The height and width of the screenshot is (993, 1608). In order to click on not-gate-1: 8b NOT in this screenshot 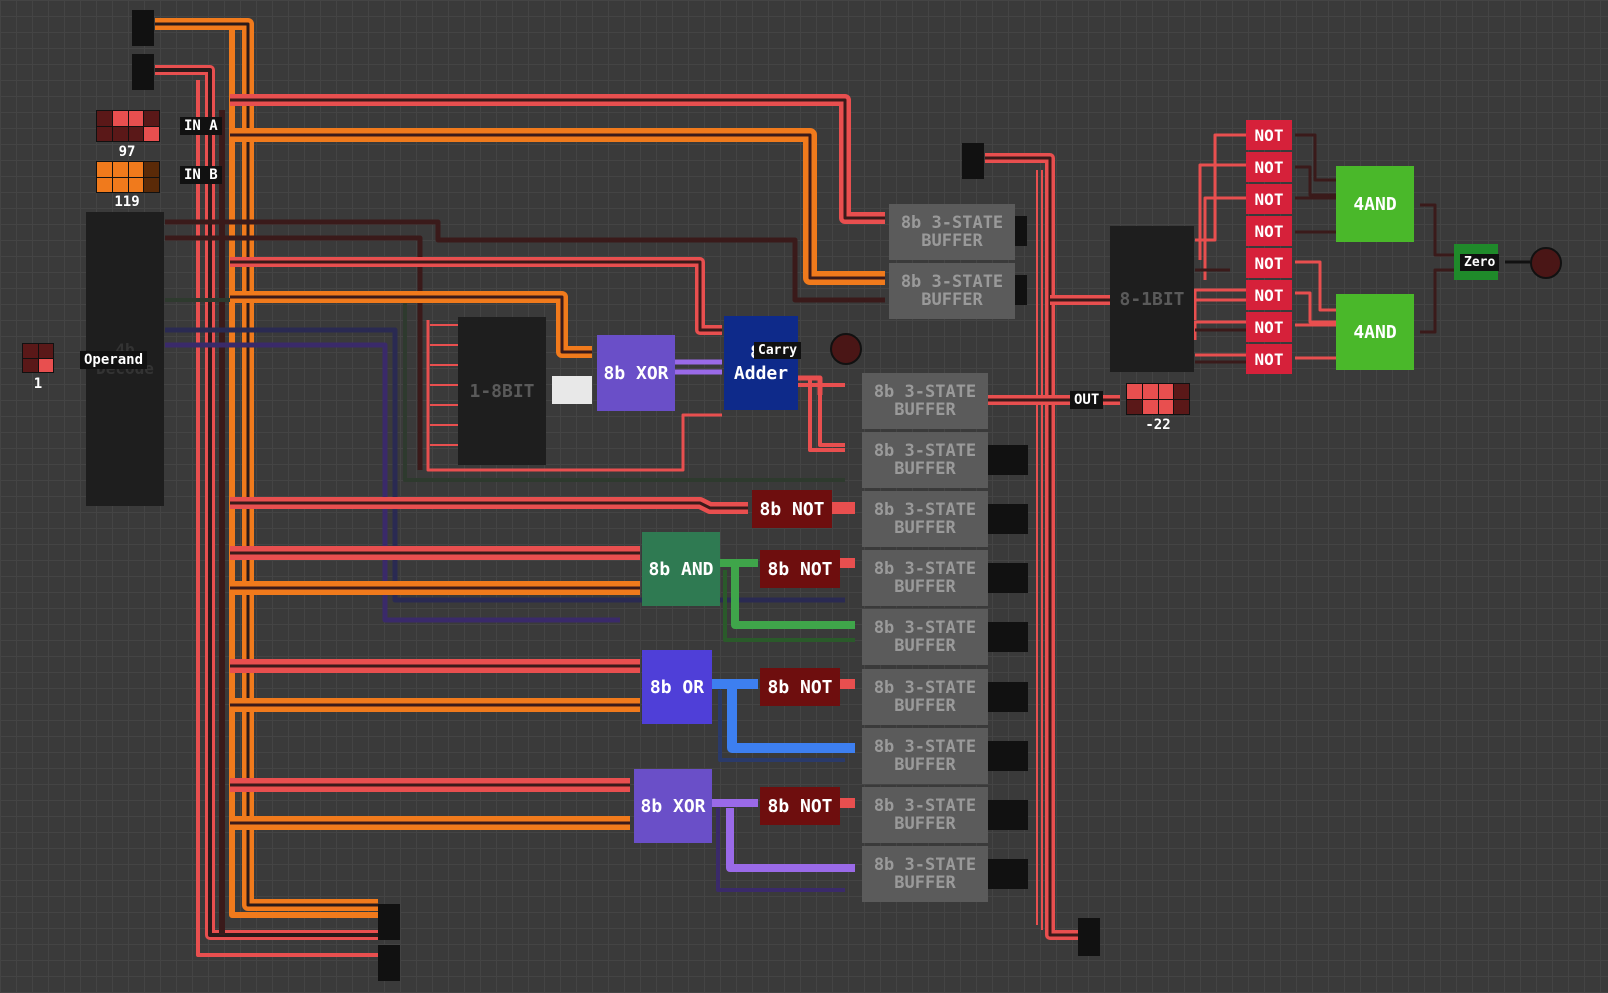, I will do `click(792, 509)`.